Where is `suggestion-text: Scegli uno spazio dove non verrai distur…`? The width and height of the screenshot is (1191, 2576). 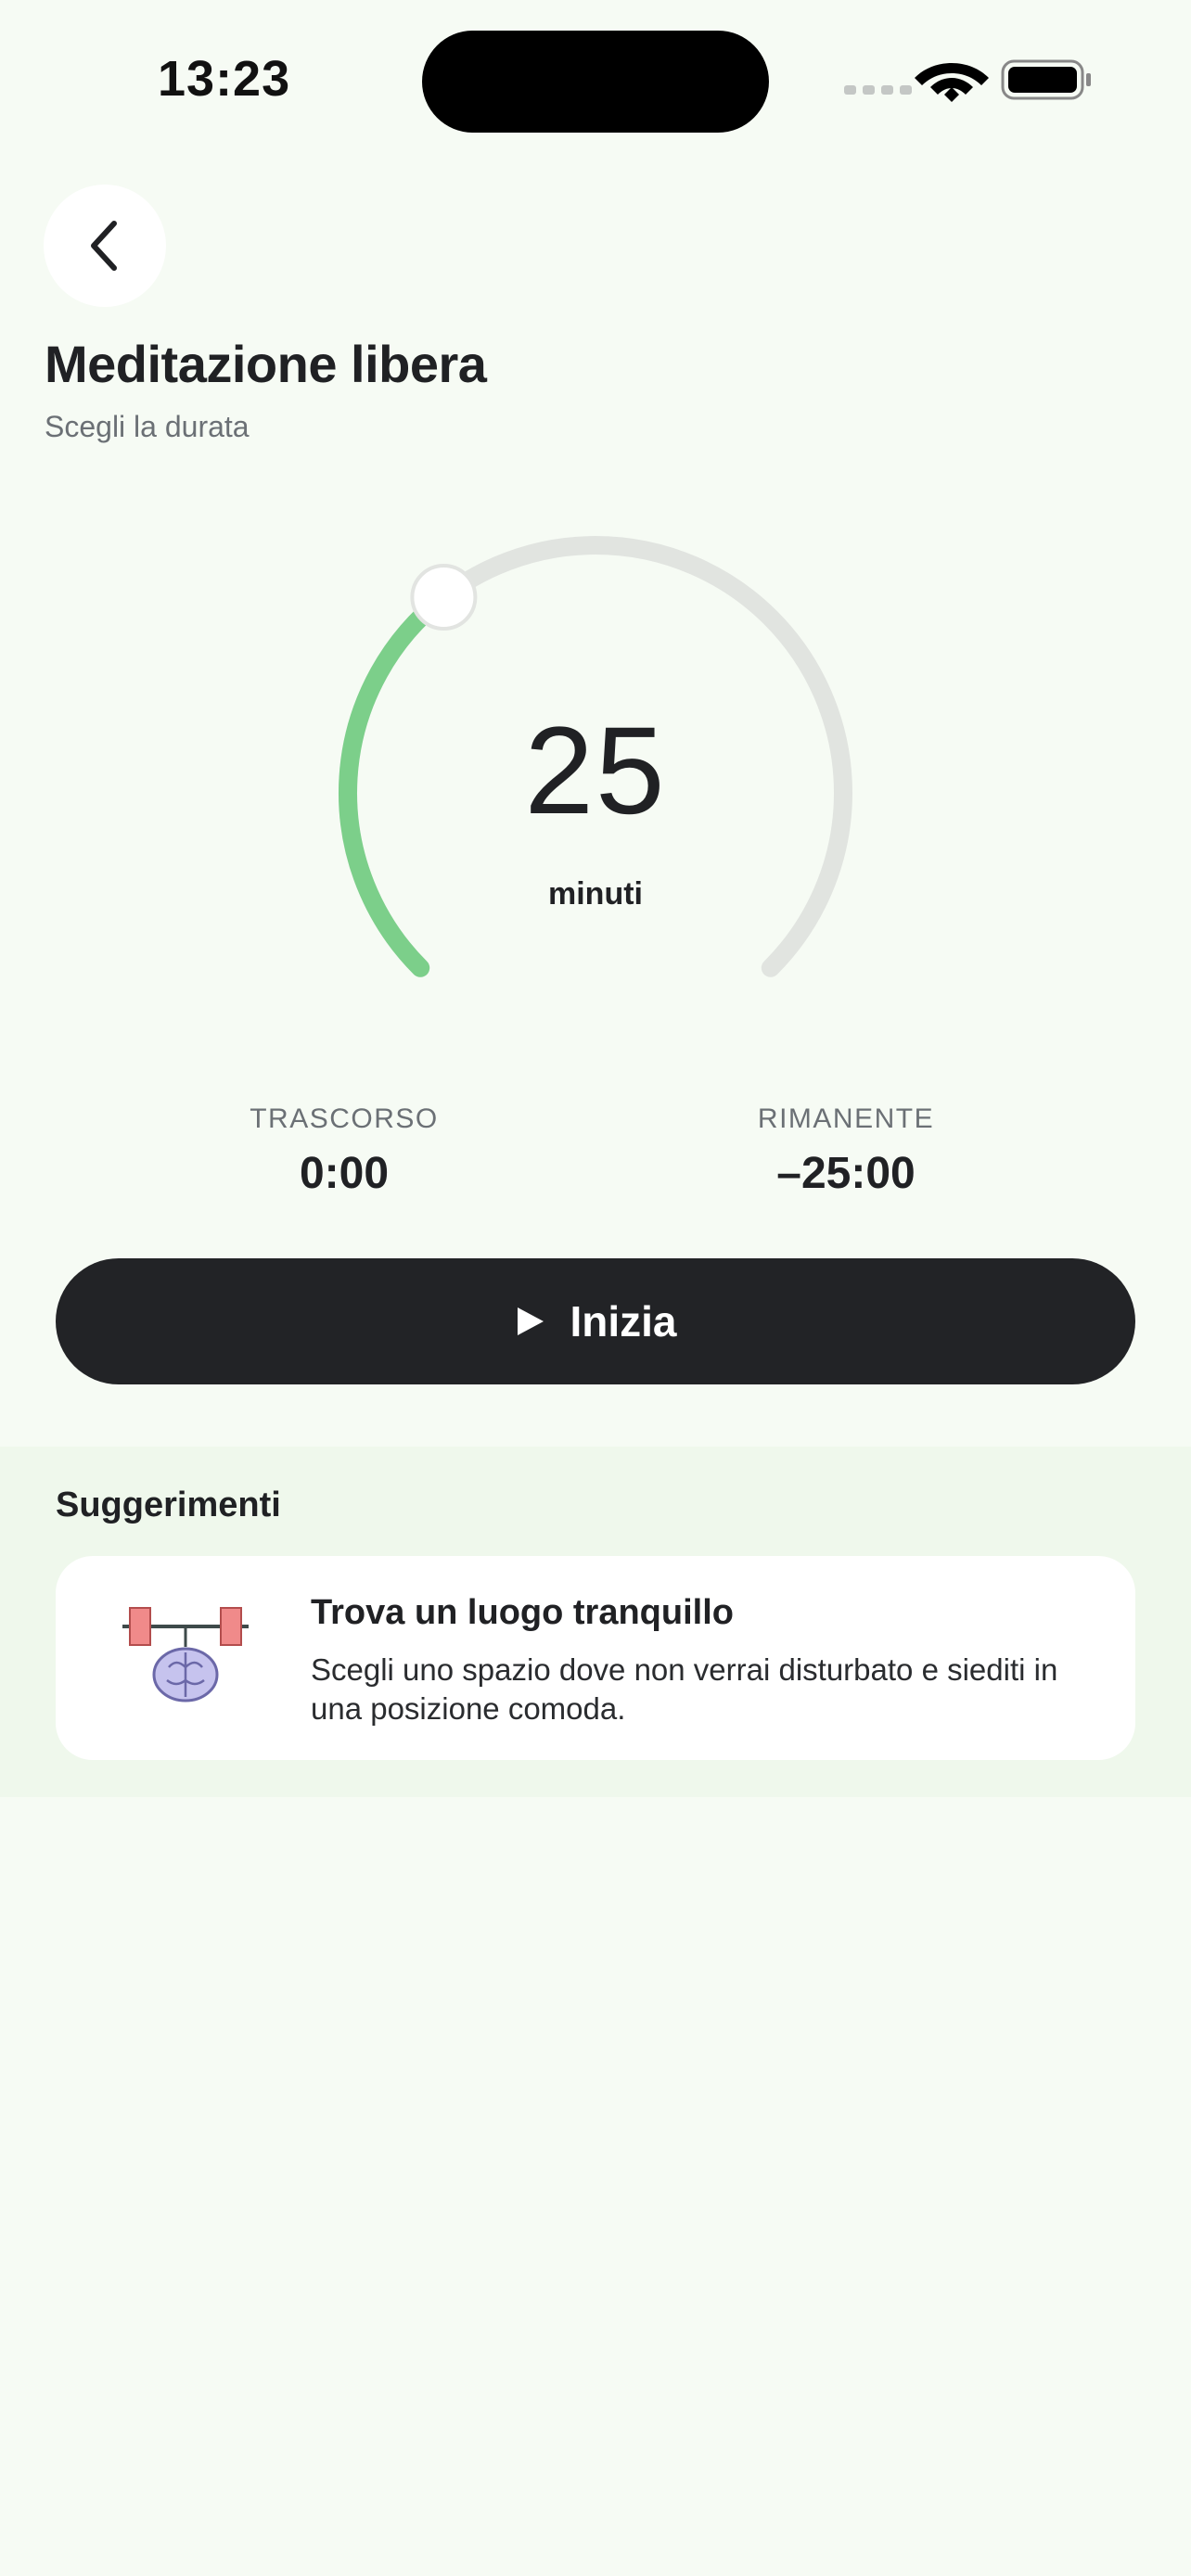 suggestion-text: Scegli uno spazio dove non verrai distur… is located at coordinates (684, 1689).